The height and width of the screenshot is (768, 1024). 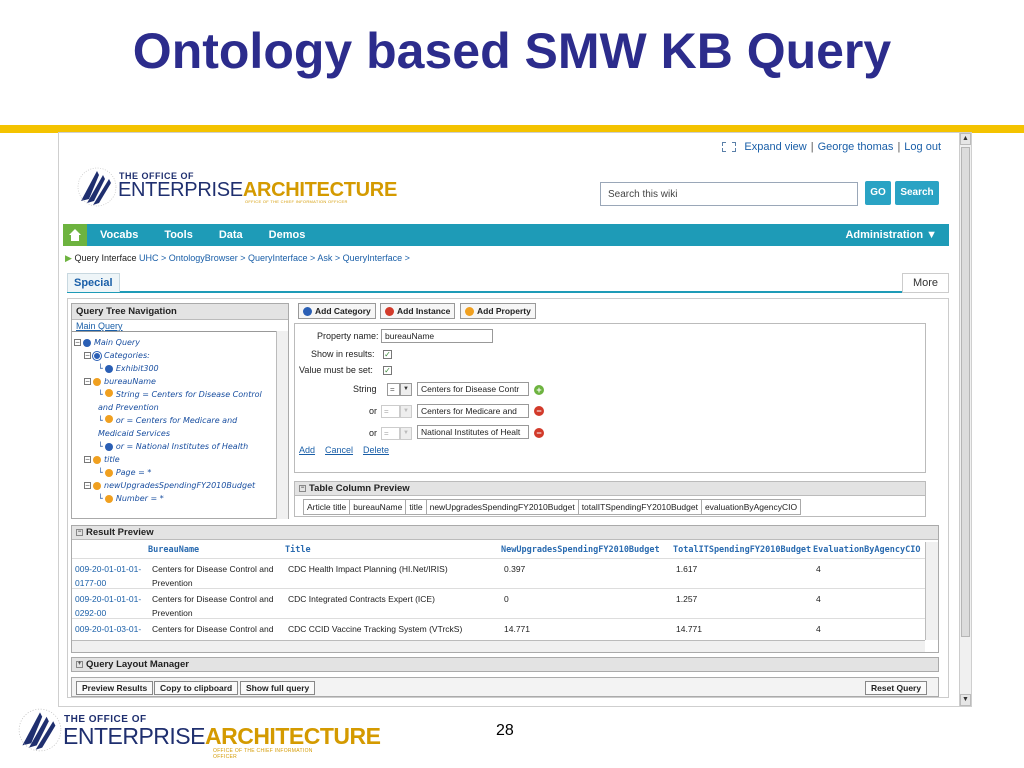 What do you see at coordinates (339, 450) in the screenshot?
I see `cancel-link: Cancel` at bounding box center [339, 450].